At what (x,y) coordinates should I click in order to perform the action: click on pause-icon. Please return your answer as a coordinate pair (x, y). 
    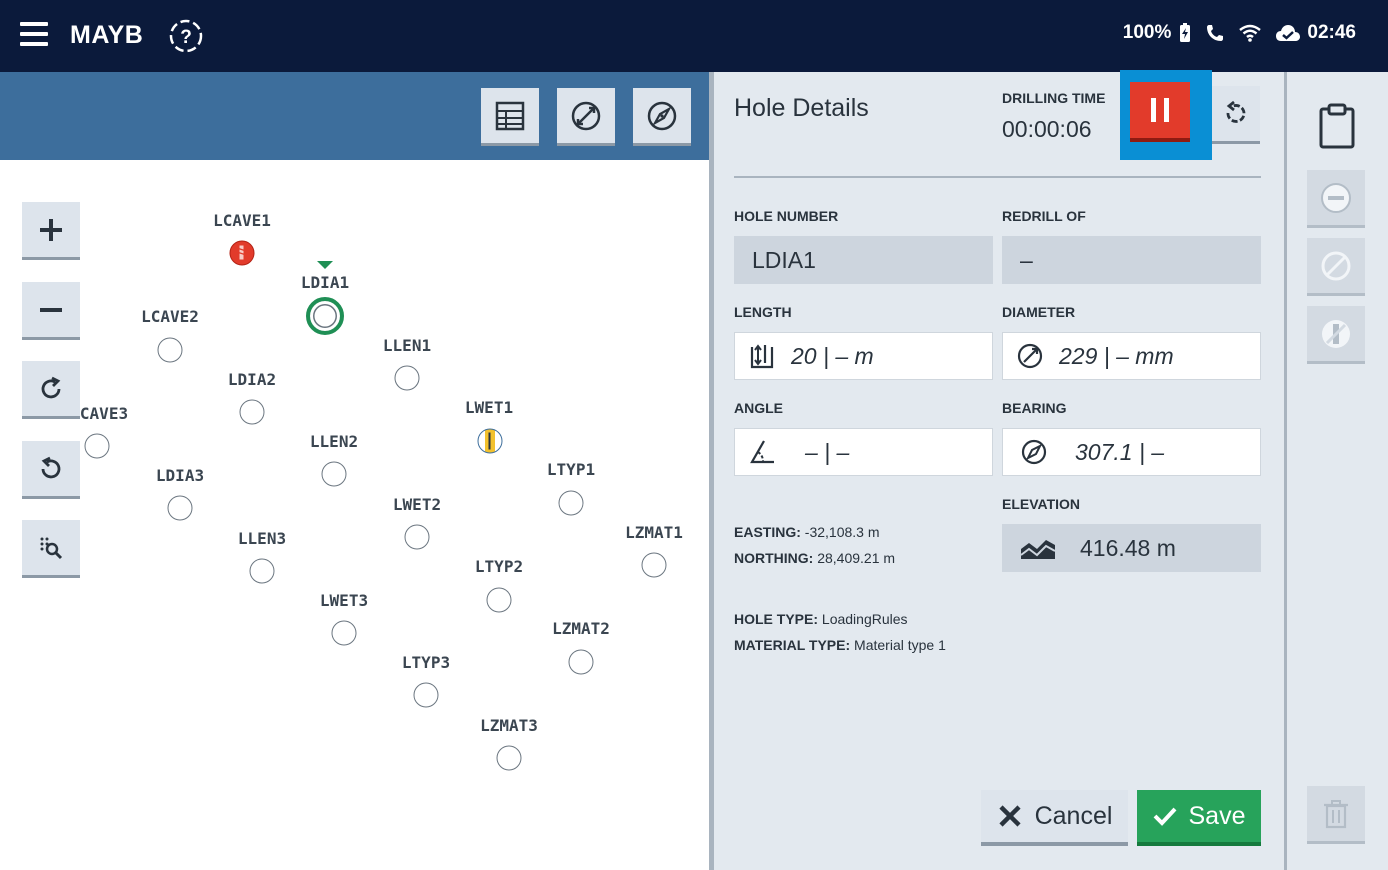
    Looking at the image, I should click on (1160, 110).